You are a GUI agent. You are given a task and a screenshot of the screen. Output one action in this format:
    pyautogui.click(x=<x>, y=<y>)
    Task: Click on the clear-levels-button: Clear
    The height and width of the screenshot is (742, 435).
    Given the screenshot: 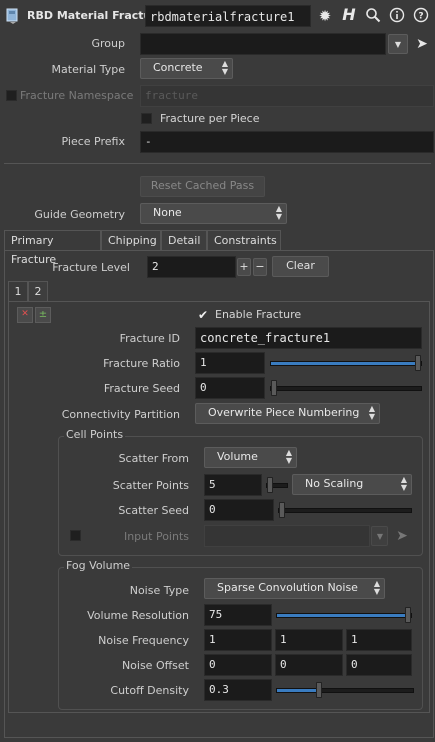 What is the action you would take?
    pyautogui.click(x=300, y=266)
    